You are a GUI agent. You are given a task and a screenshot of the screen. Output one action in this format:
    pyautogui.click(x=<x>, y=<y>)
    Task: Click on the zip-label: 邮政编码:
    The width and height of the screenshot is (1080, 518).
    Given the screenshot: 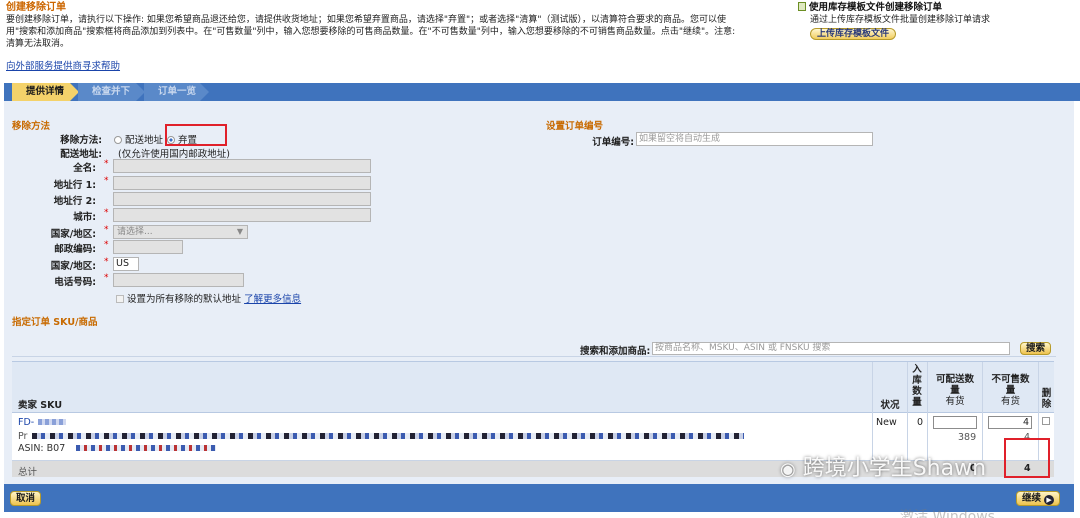 What is the action you would take?
    pyautogui.click(x=75, y=249)
    